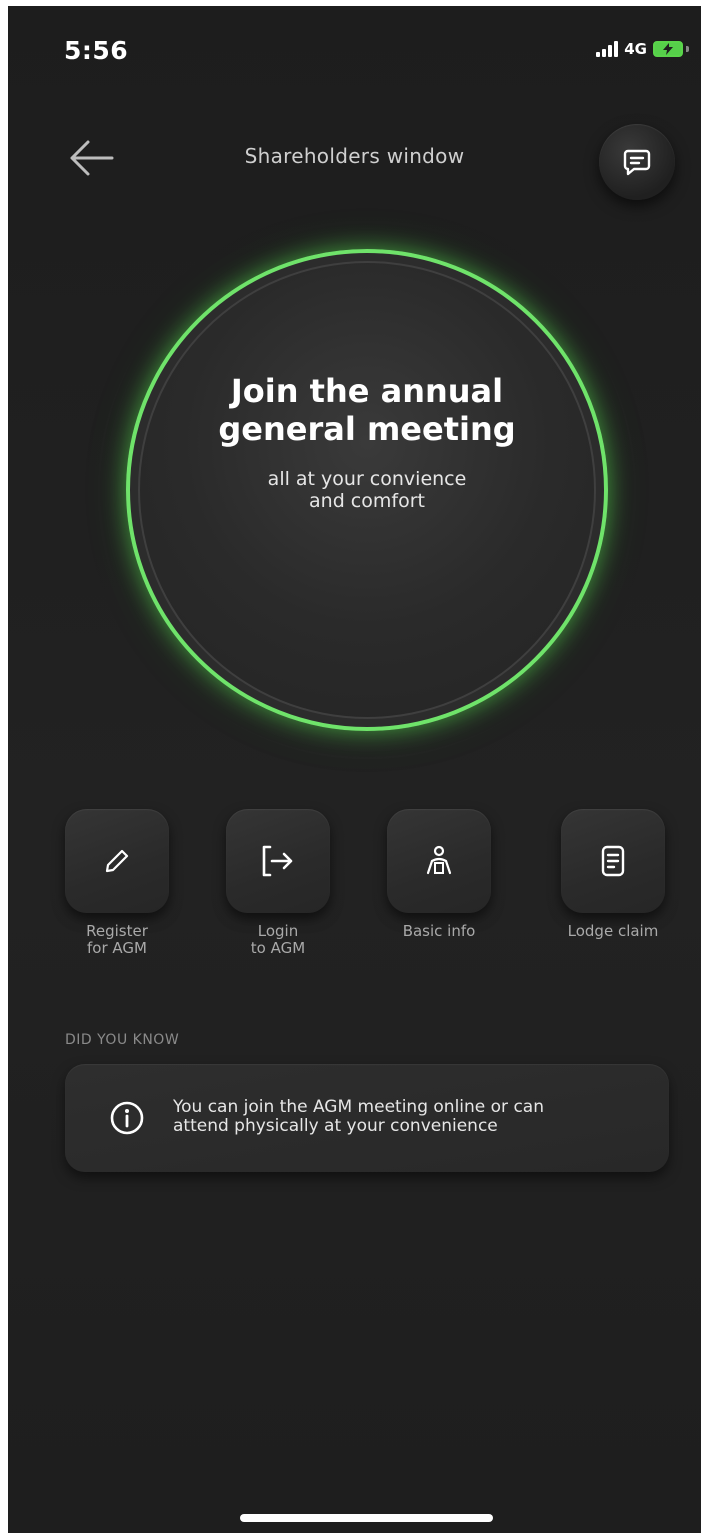 The image size is (709, 1533). Describe the element at coordinates (117, 931) in the screenshot. I see `action-label-line: Register` at that location.